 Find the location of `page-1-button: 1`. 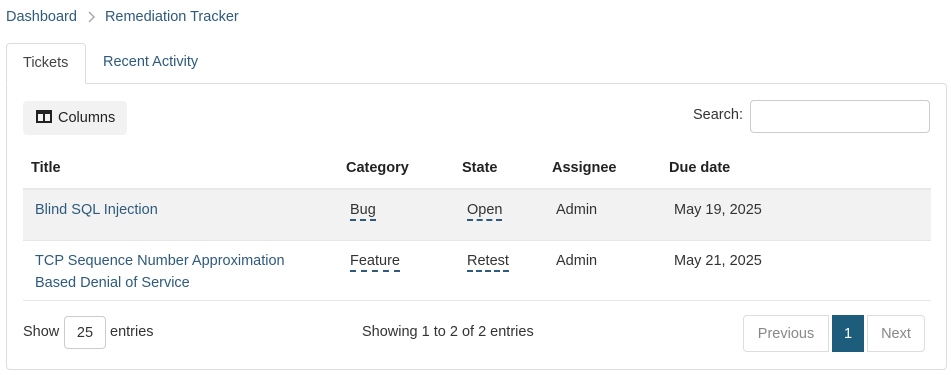

page-1-button: 1 is located at coordinates (848, 333).